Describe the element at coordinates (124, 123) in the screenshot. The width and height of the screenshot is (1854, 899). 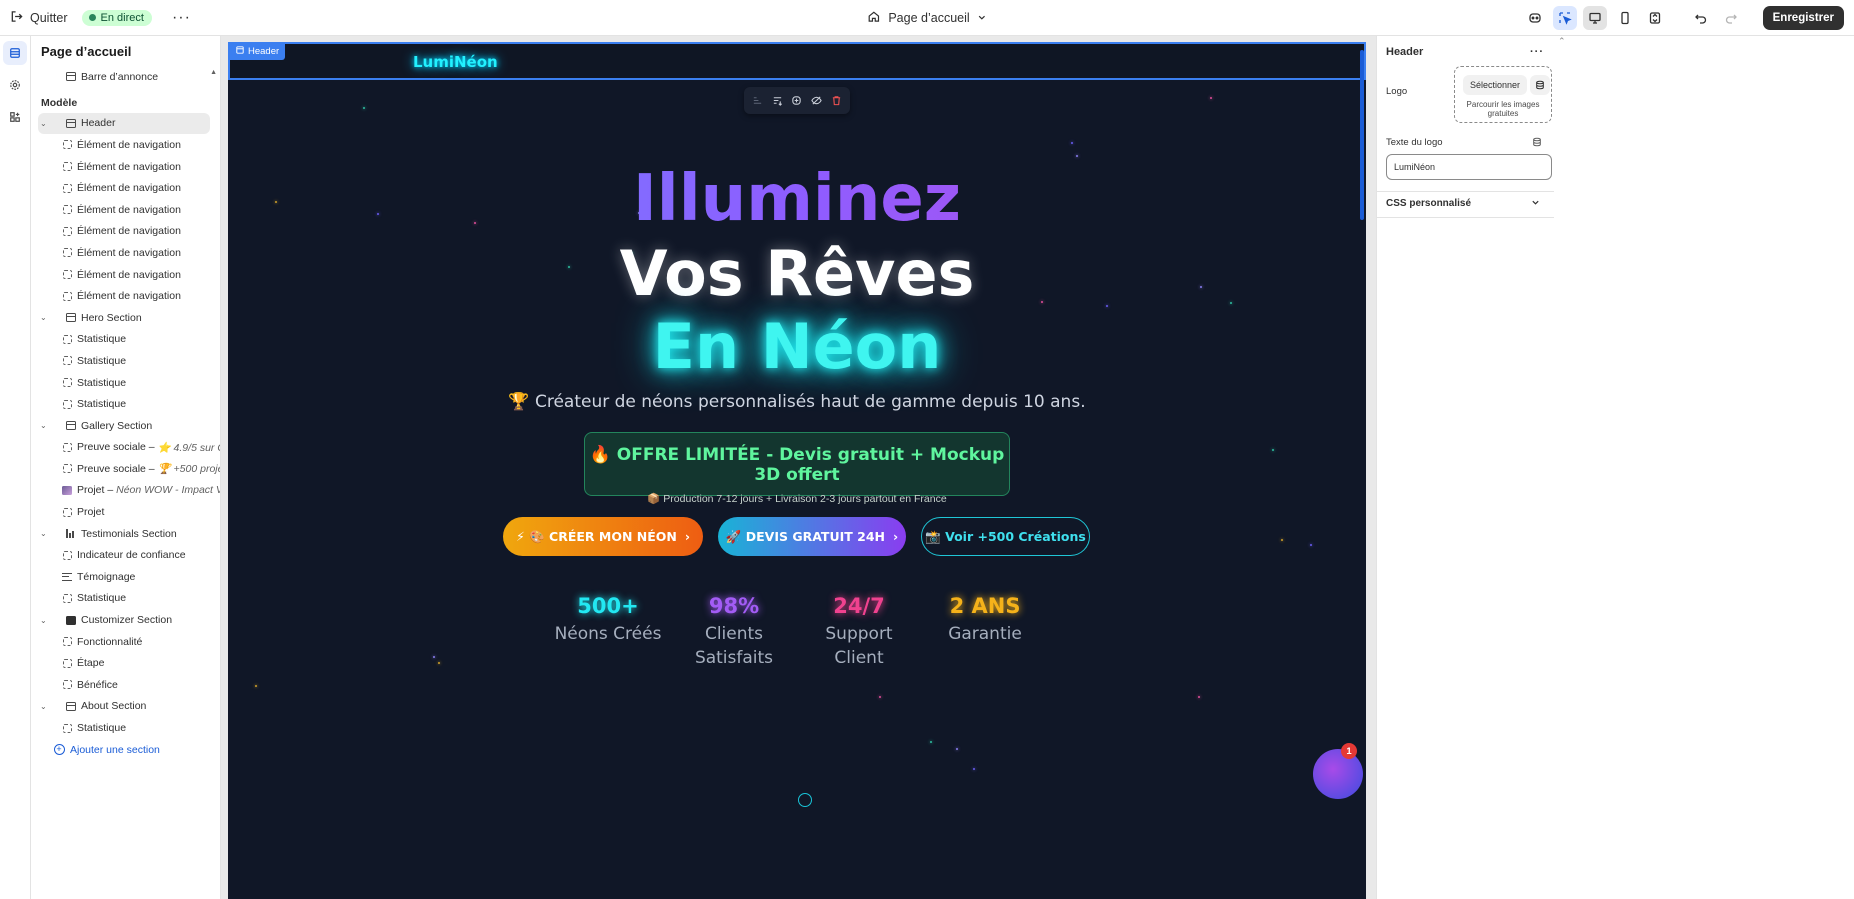
I see `sidebar-item-header: ⌄ Header` at that location.